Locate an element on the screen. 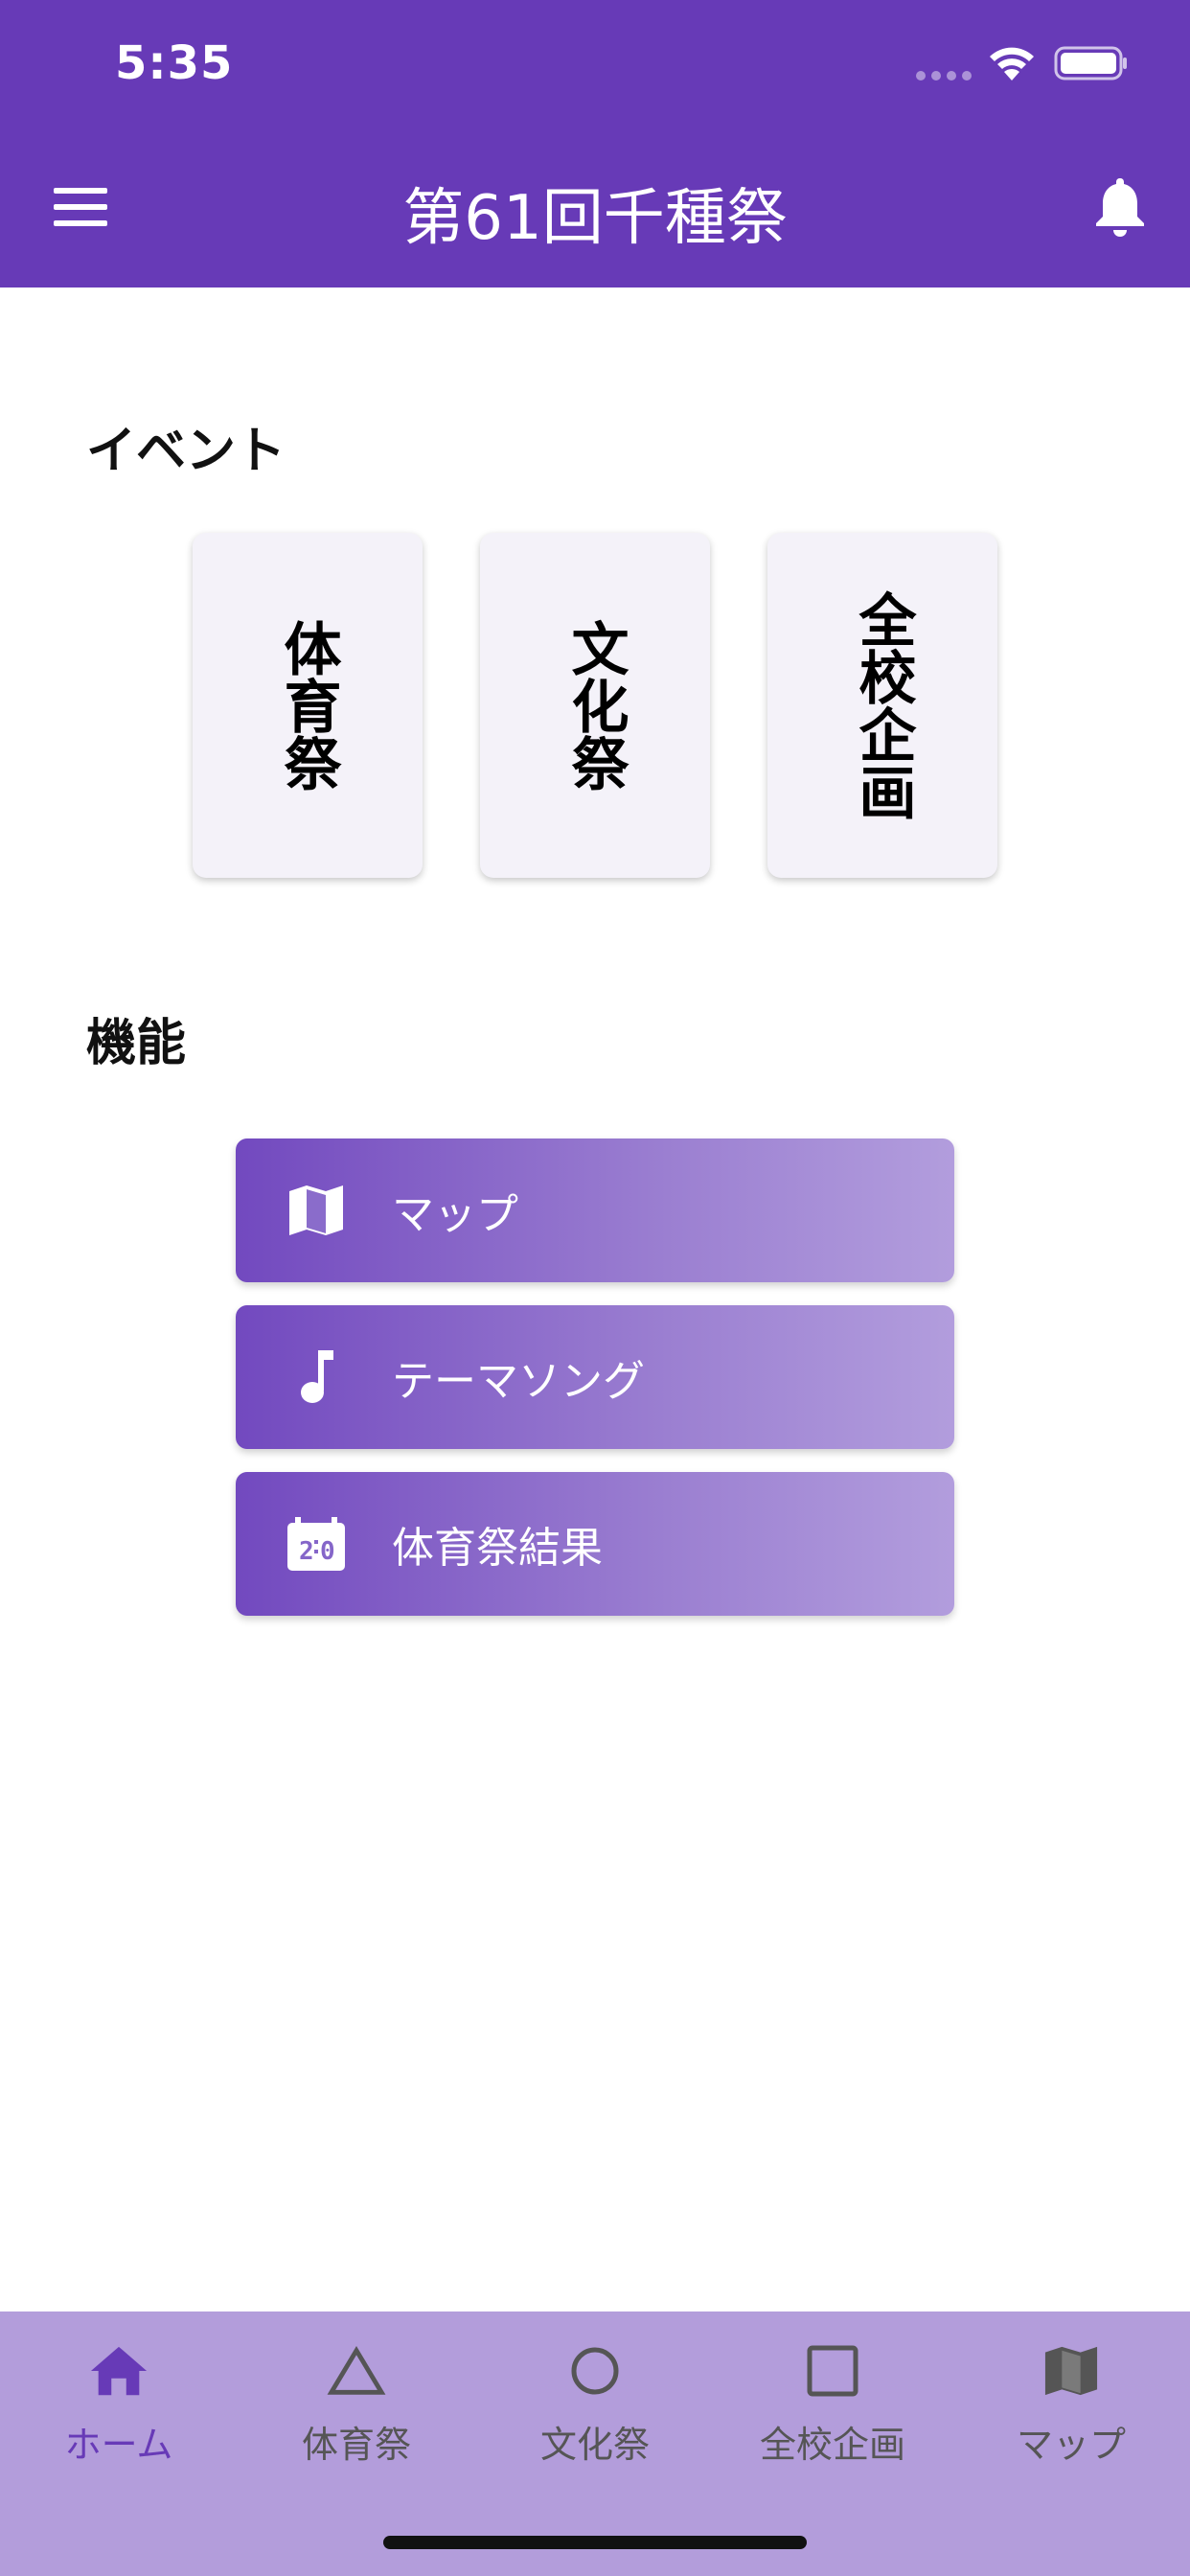  nav-item-label: 体育祭 is located at coordinates (356, 2445).